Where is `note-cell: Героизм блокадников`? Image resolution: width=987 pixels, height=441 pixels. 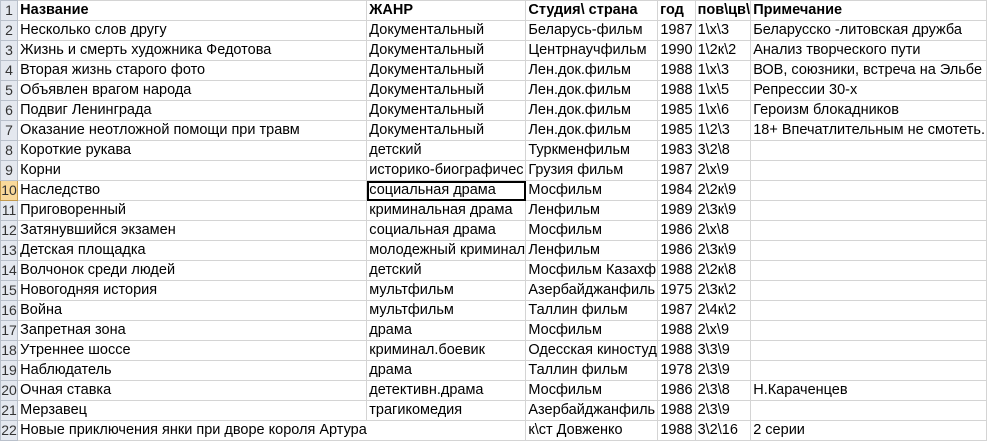 note-cell: Героизм блокадников is located at coordinates (868, 110).